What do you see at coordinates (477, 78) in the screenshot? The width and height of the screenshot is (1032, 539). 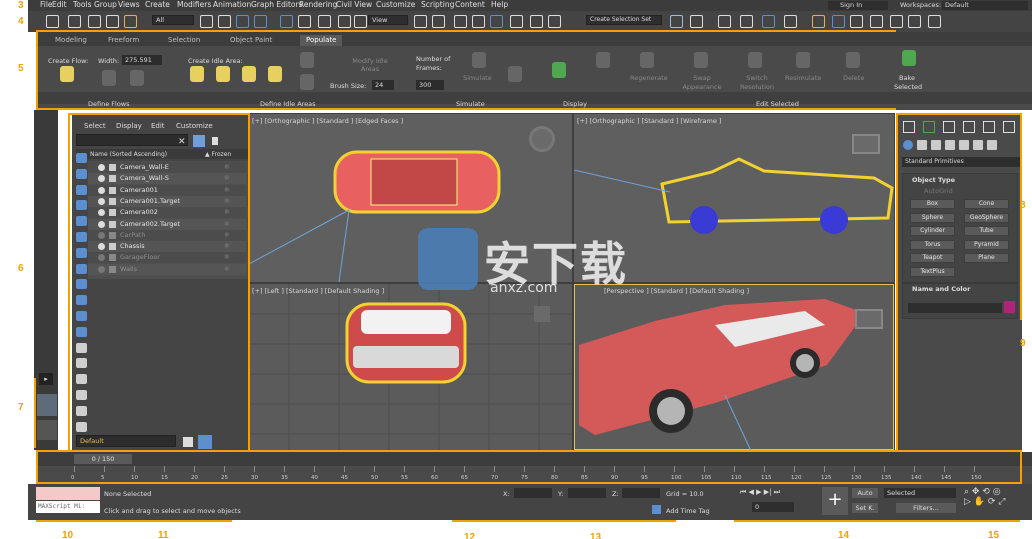 I see `simulate-button: Simulate` at bounding box center [477, 78].